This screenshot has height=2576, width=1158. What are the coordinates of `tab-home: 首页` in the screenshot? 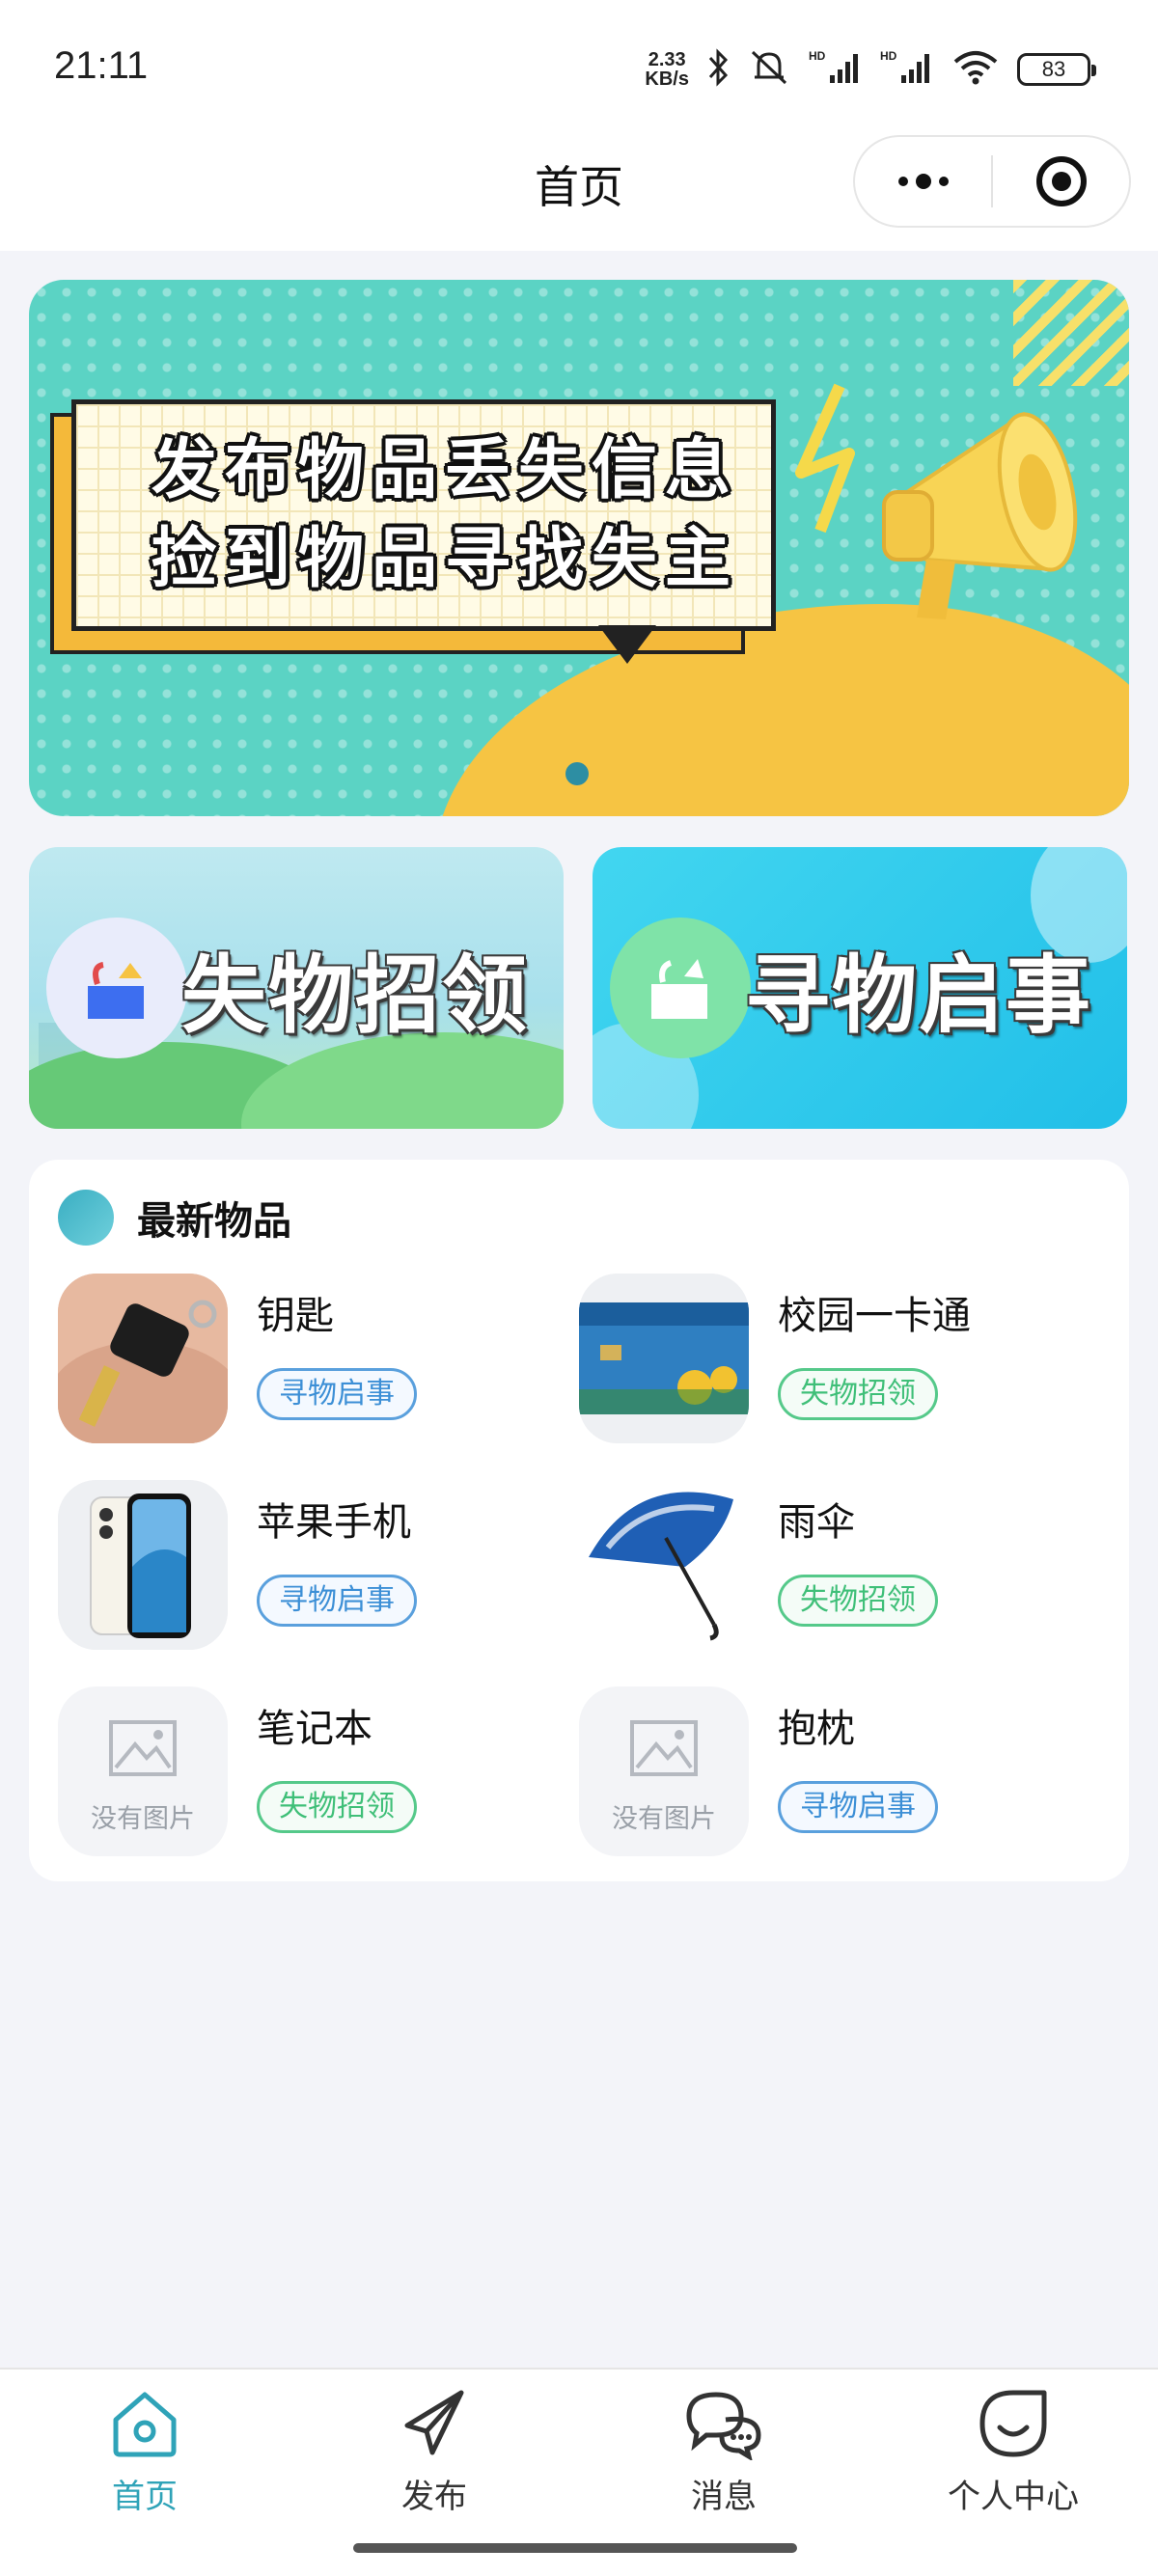 It's located at (145, 2450).